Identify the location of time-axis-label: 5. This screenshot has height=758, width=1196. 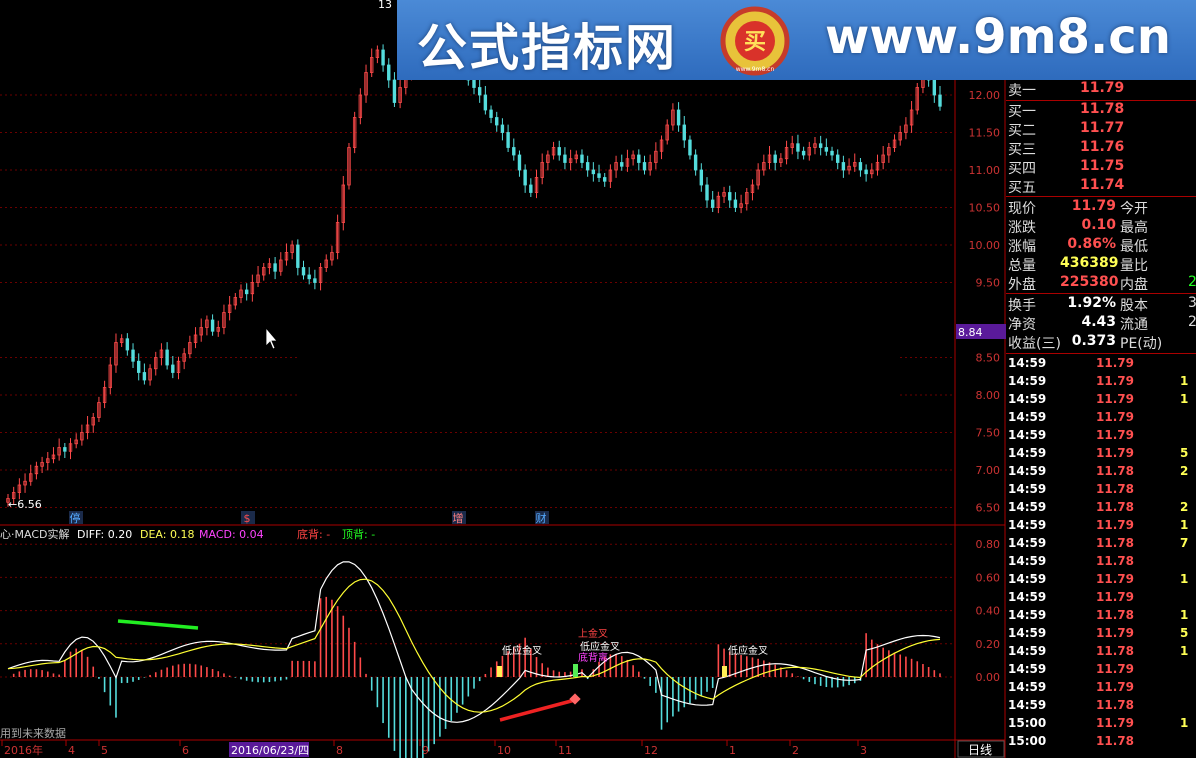
(104, 750).